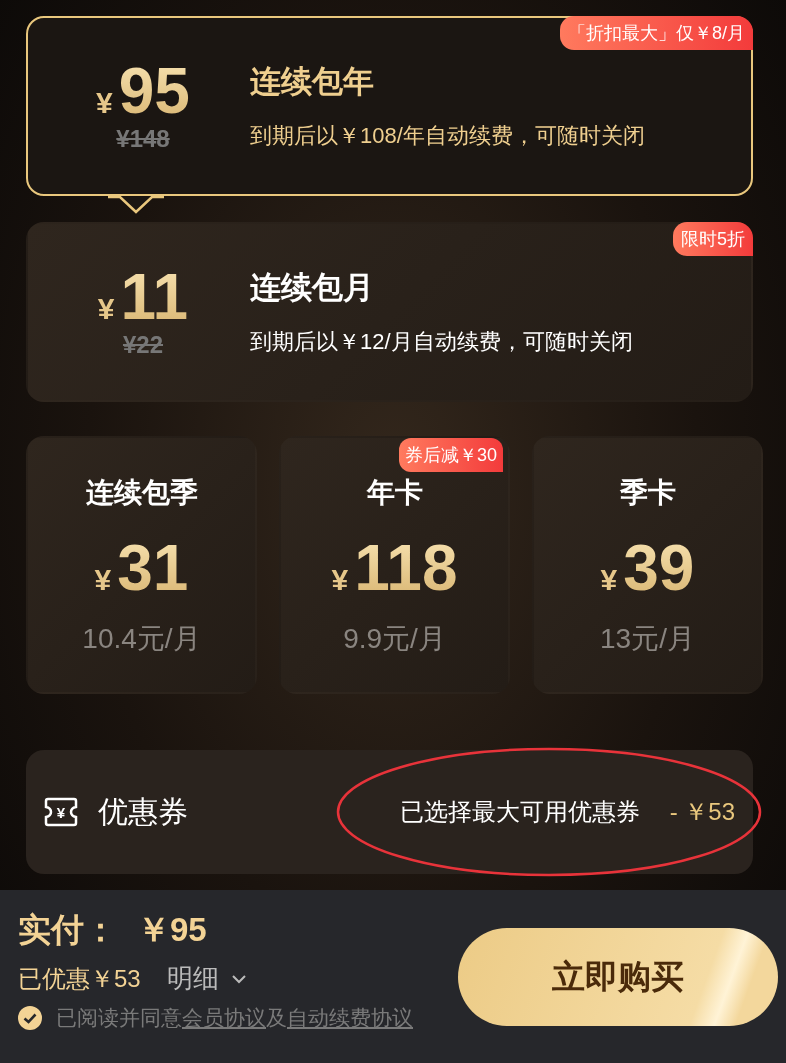 The image size is (786, 1063). What do you see at coordinates (143, 811) in the screenshot?
I see `coupon-label: 优惠券` at bounding box center [143, 811].